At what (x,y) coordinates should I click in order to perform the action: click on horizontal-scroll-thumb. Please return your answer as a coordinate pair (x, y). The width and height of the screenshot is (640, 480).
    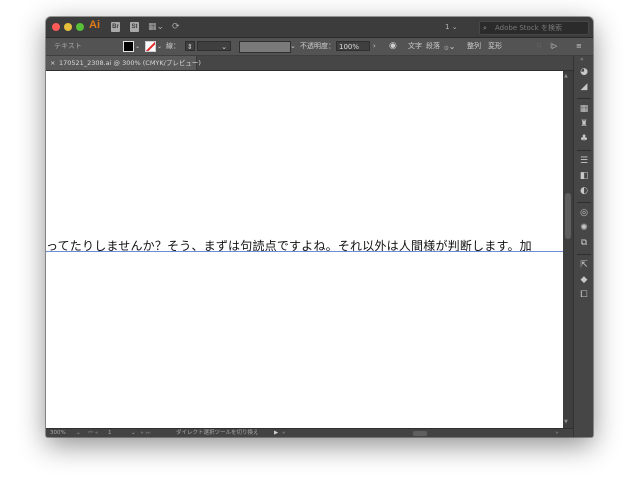
    Looking at the image, I should click on (420, 433).